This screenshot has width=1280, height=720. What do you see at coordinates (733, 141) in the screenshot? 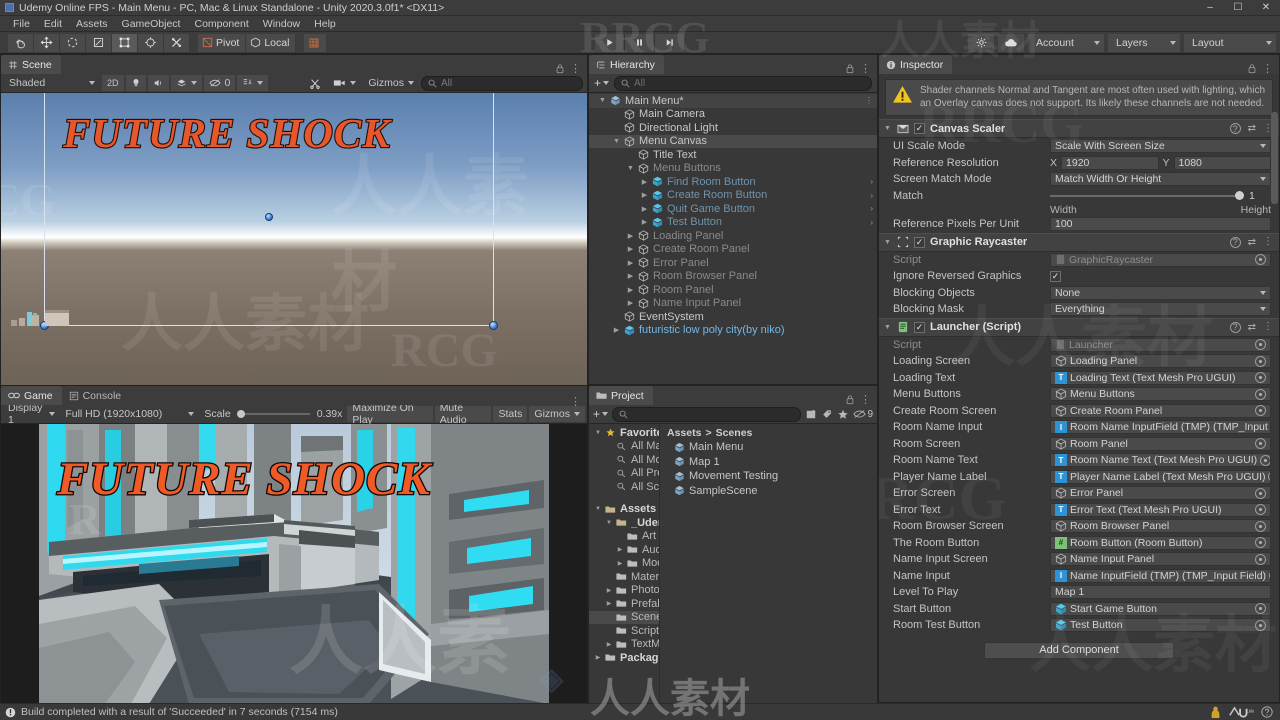
I see `hierarchy-item-menu-canvas: ▼ Menu Canvas` at bounding box center [733, 141].